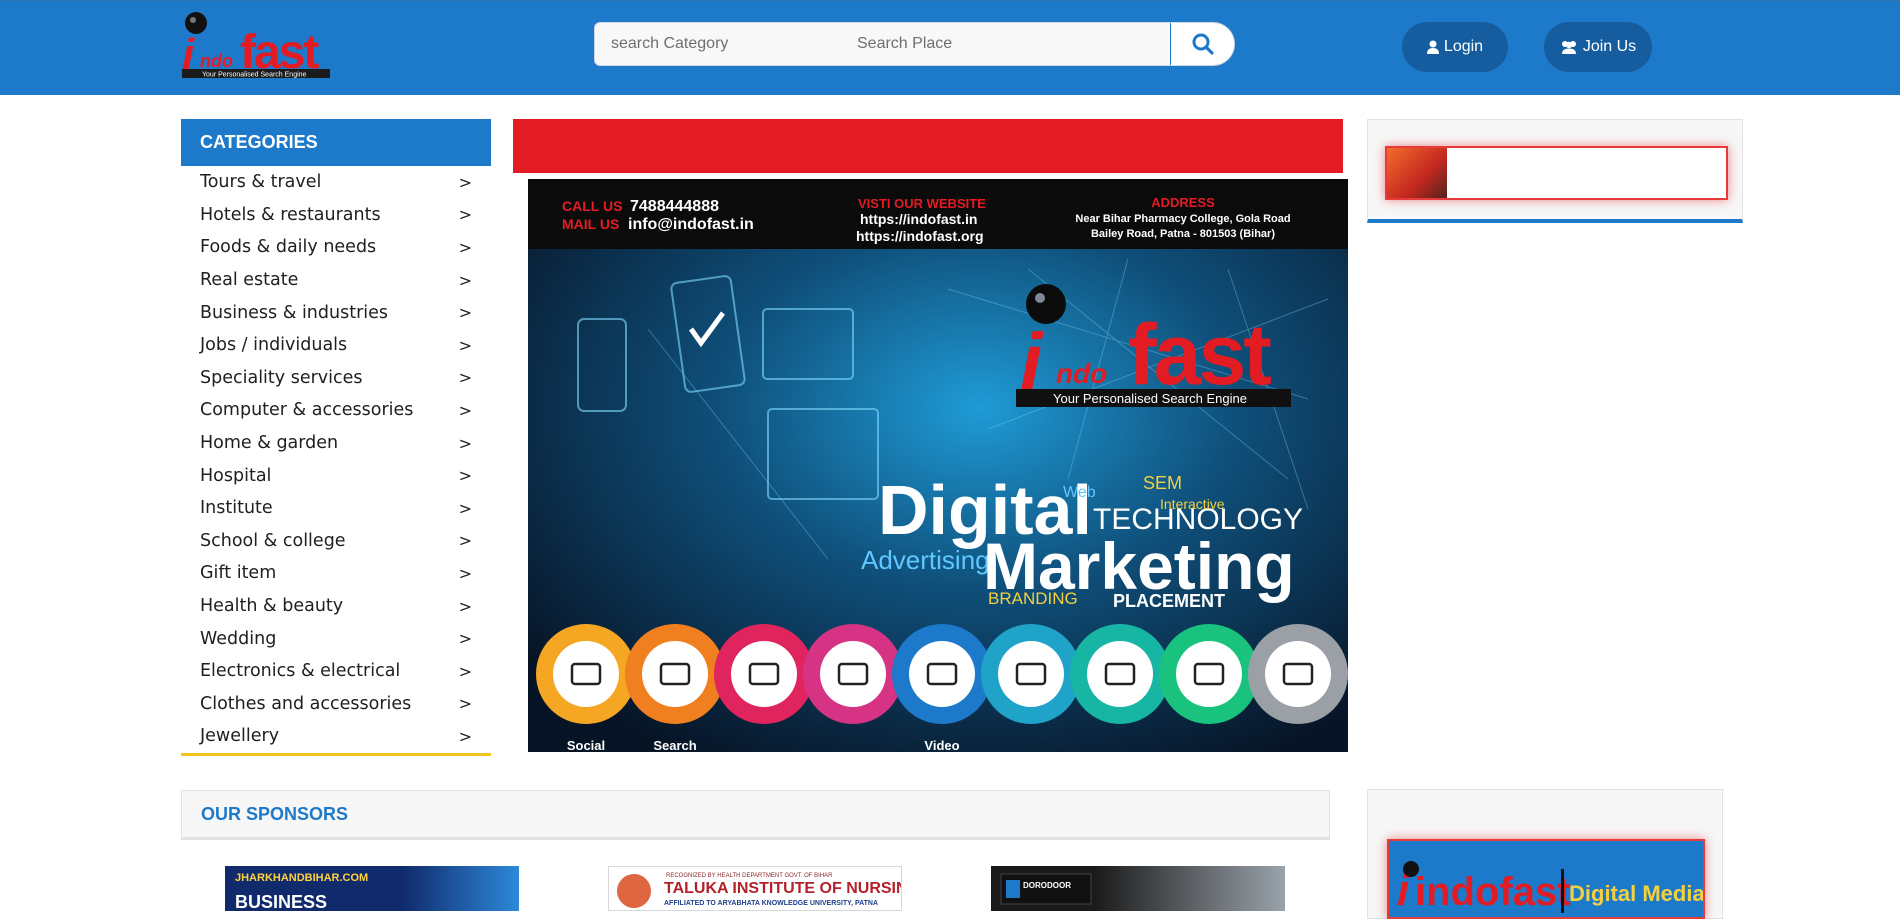 This screenshot has height=919, width=1900. Describe the element at coordinates (306, 703) in the screenshot. I see `category-label: Clothes and accessories` at that location.